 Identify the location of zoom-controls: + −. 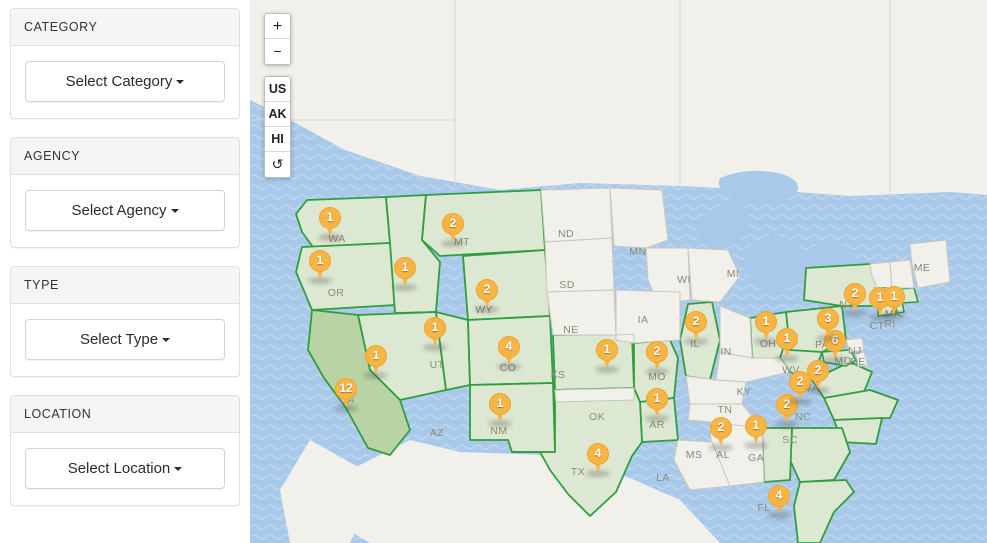
(277, 39).